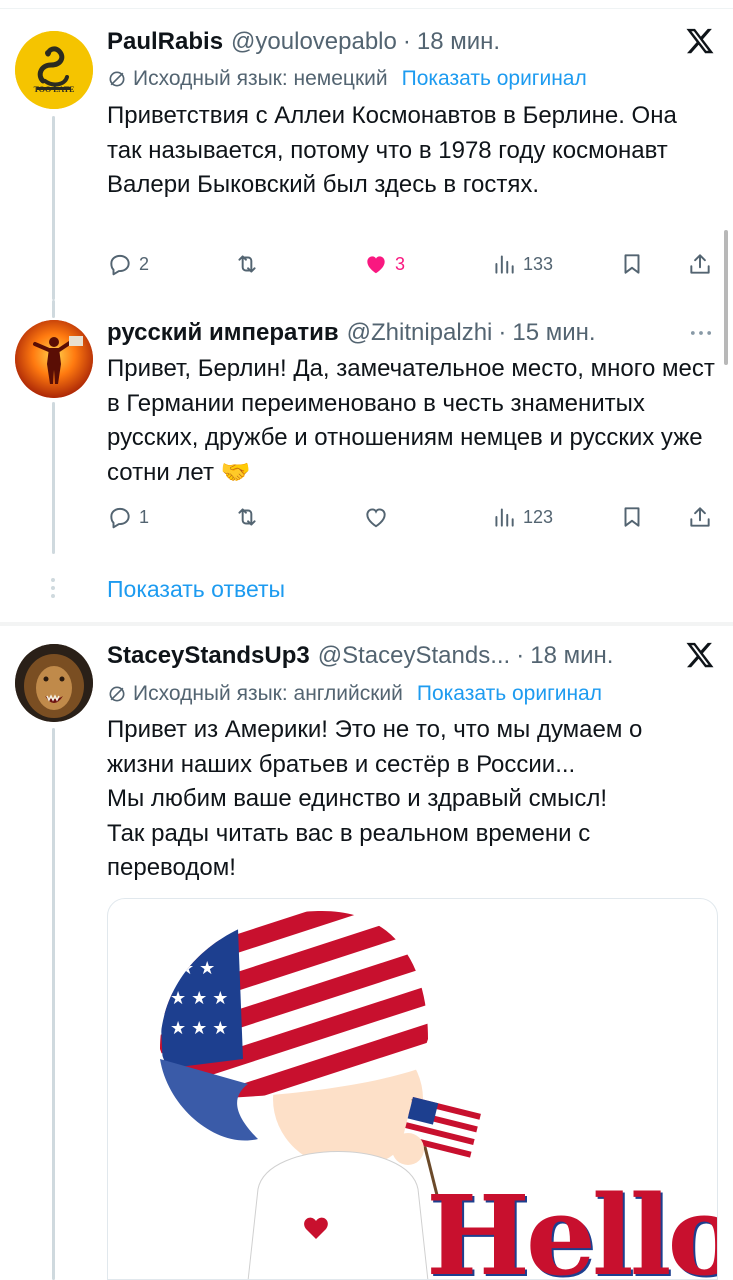 This screenshot has height=1280, width=733. Describe the element at coordinates (726, 297) in the screenshot. I see `scrollbar` at that location.